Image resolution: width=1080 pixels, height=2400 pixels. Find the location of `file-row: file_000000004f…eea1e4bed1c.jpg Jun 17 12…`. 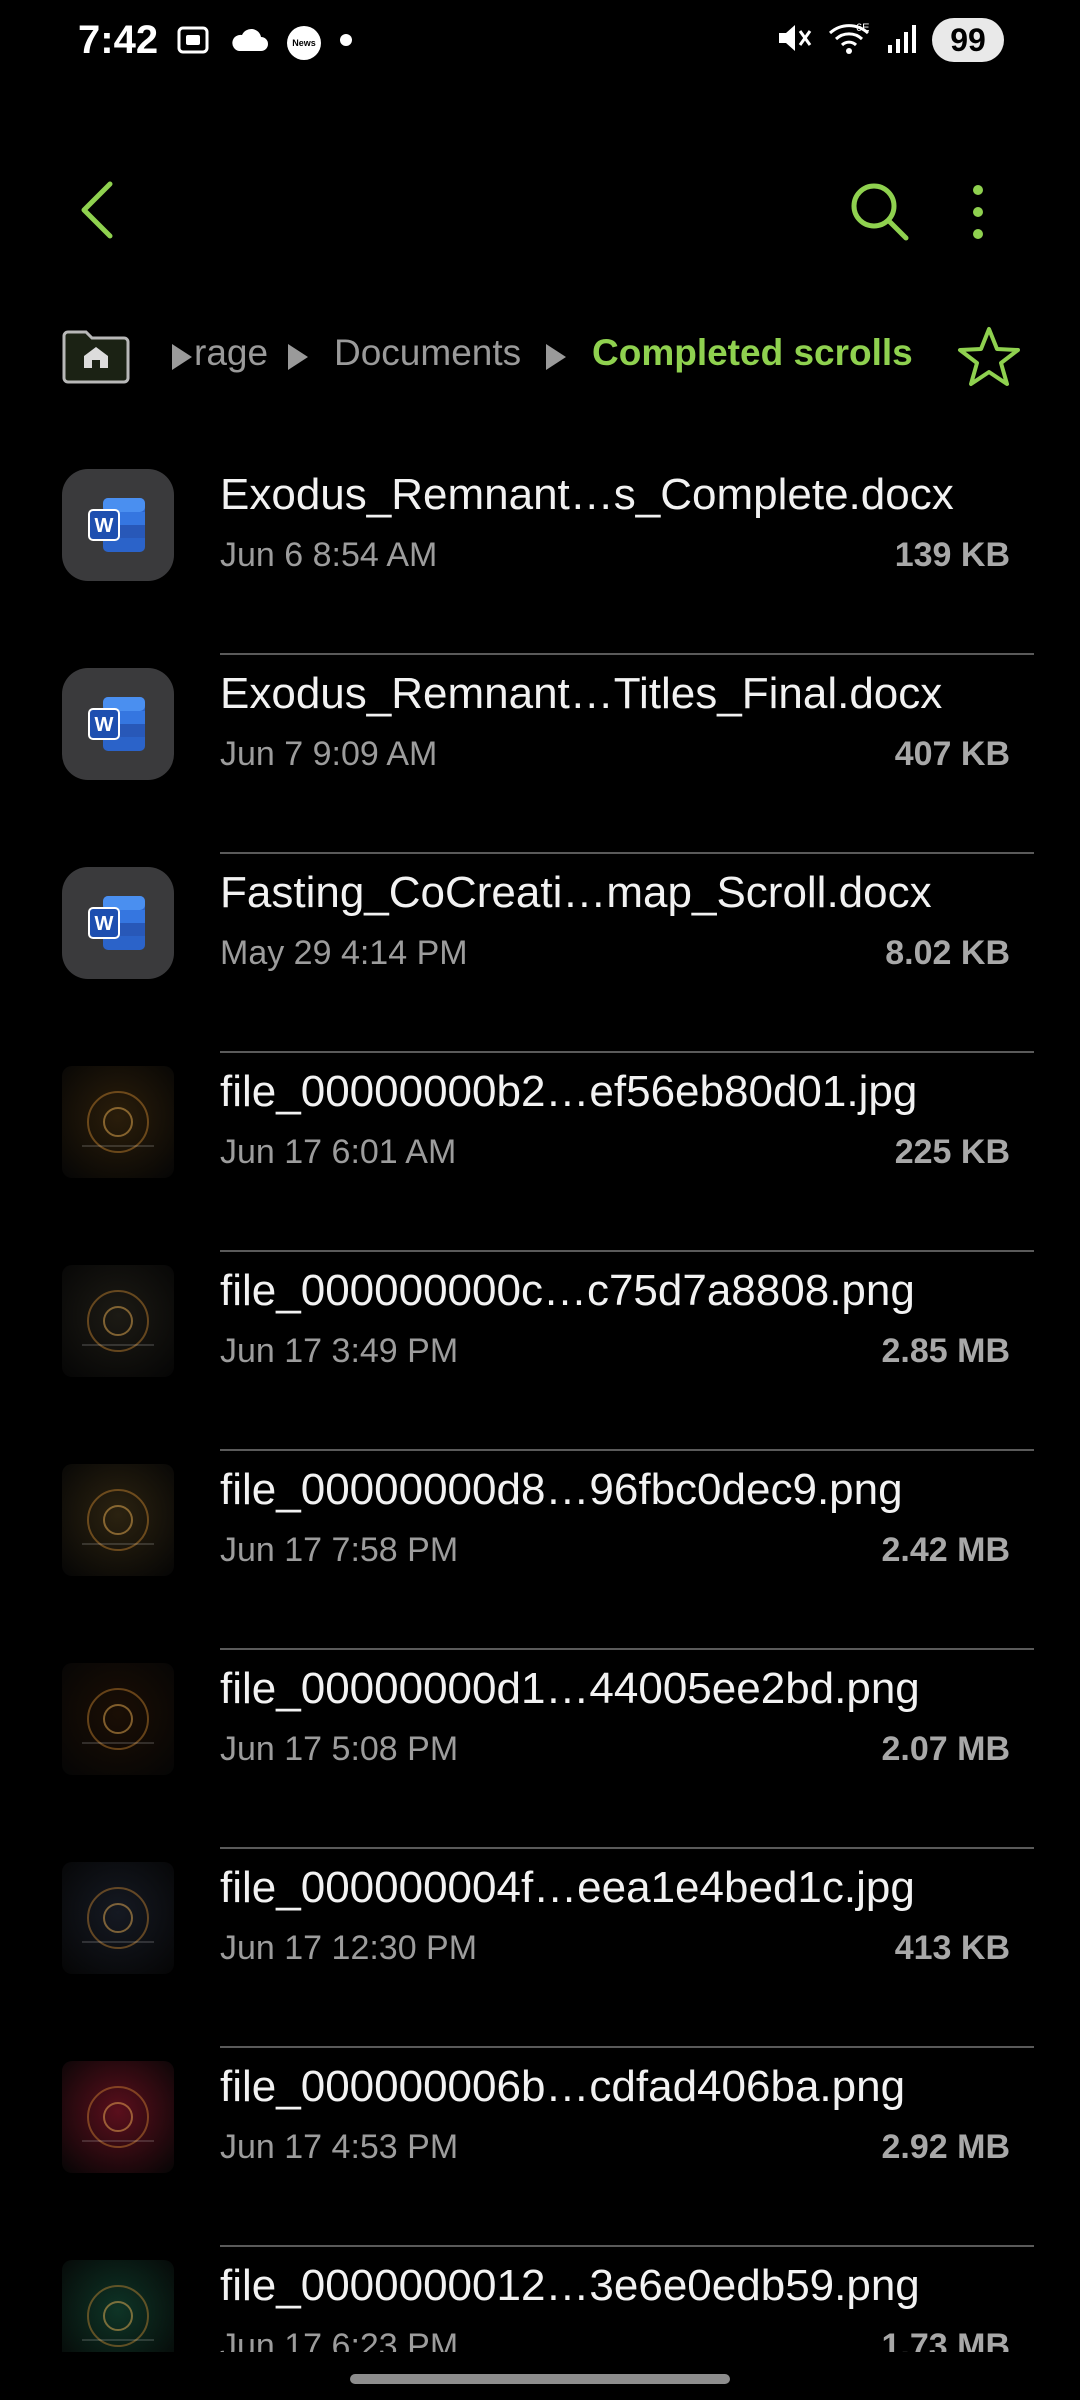

file-row: file_000000004f…eea1e4bed1c.jpg Jun 17 12… is located at coordinates (540, 1948).